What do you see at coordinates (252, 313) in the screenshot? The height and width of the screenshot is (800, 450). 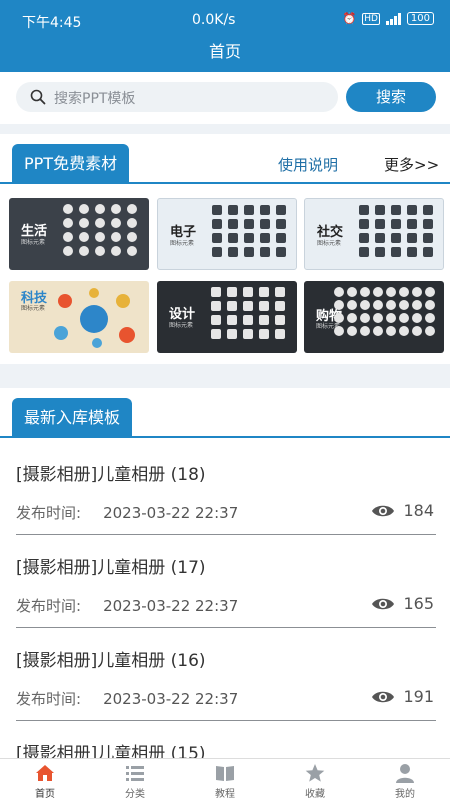 I see `design-icons` at bounding box center [252, 313].